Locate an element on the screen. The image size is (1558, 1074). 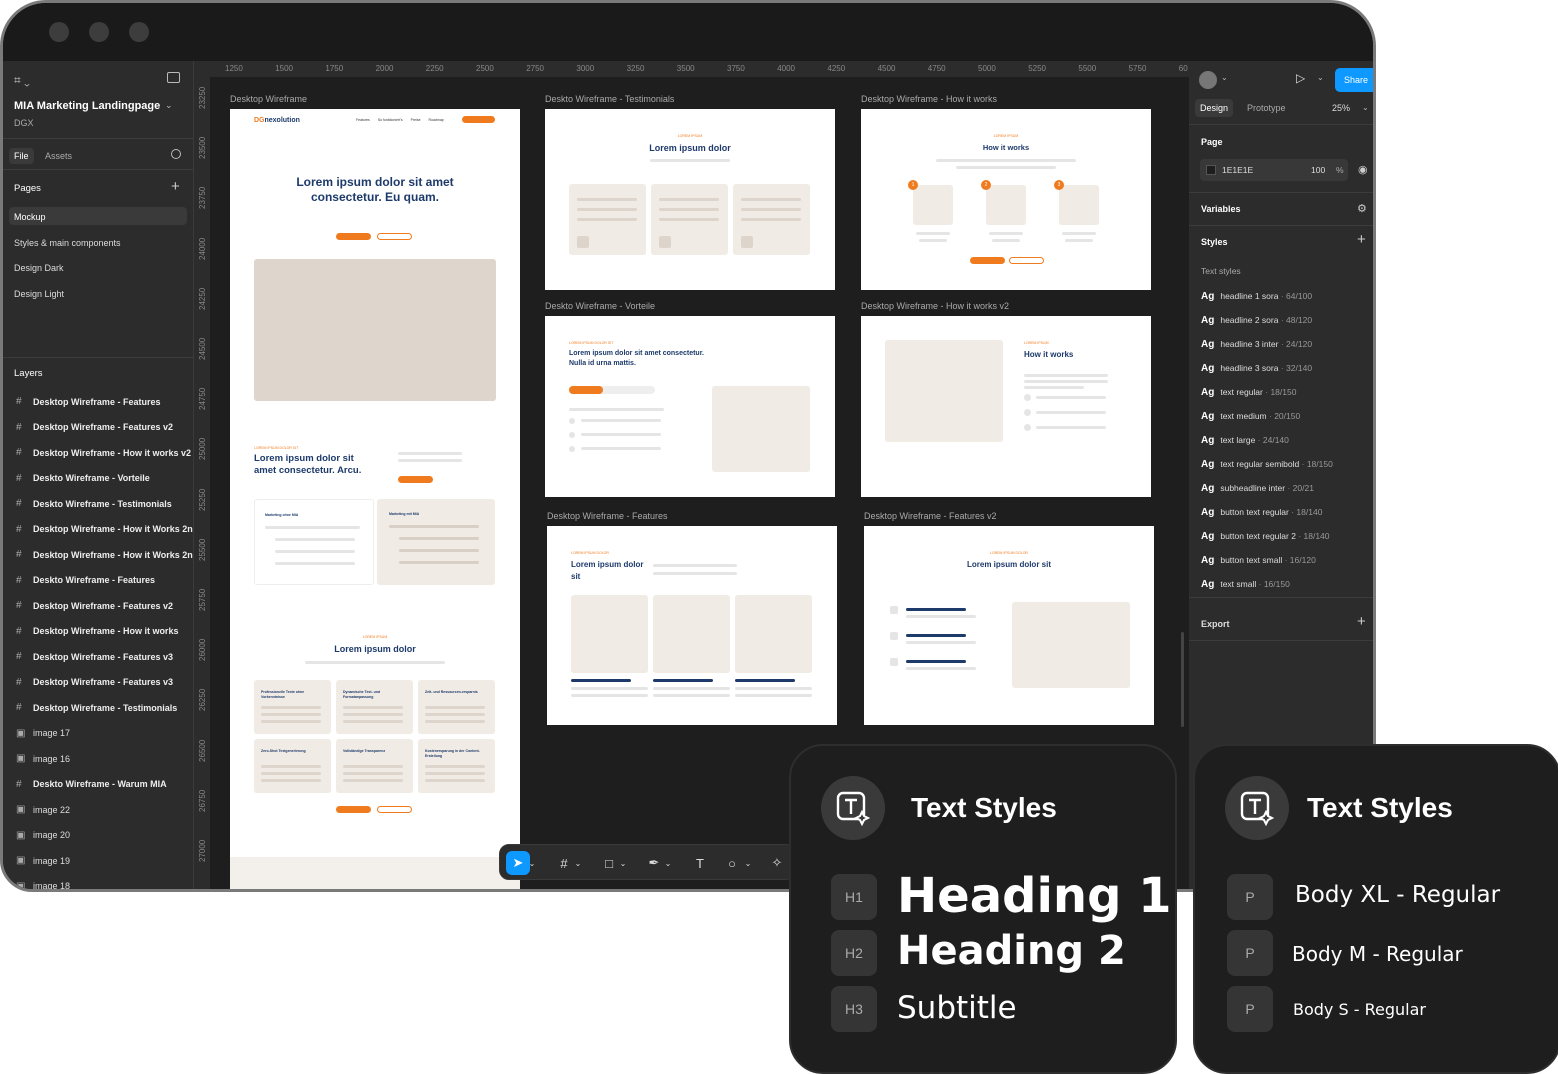
avatar is located at coordinates (1208, 80).